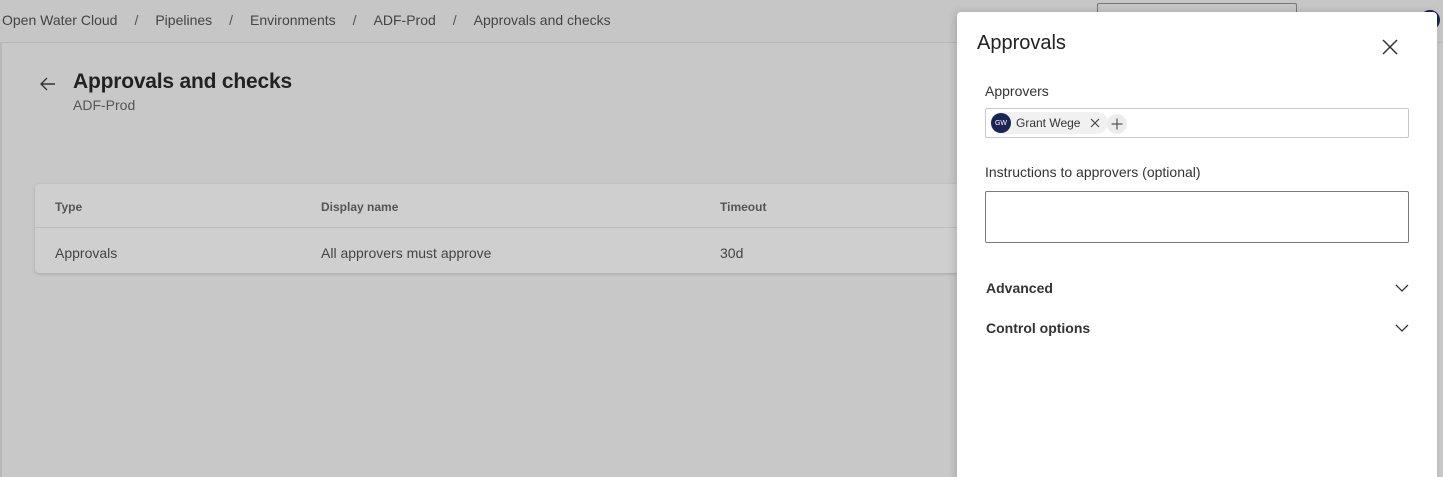 This screenshot has height=477, width=1443. Describe the element at coordinates (406, 253) in the screenshot. I see `cell-display-name: All approvers must approve` at that location.